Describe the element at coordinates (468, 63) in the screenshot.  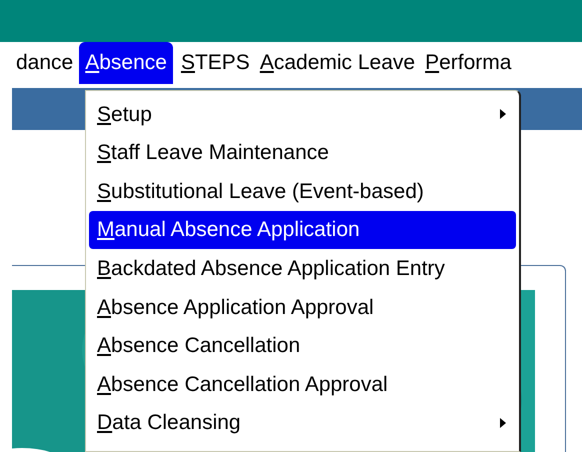
I see `menu-item: Performa` at that location.